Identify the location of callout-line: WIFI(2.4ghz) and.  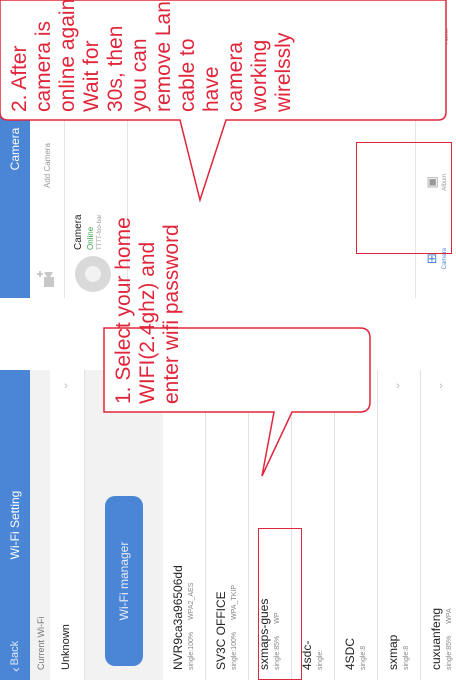
(147, 322).